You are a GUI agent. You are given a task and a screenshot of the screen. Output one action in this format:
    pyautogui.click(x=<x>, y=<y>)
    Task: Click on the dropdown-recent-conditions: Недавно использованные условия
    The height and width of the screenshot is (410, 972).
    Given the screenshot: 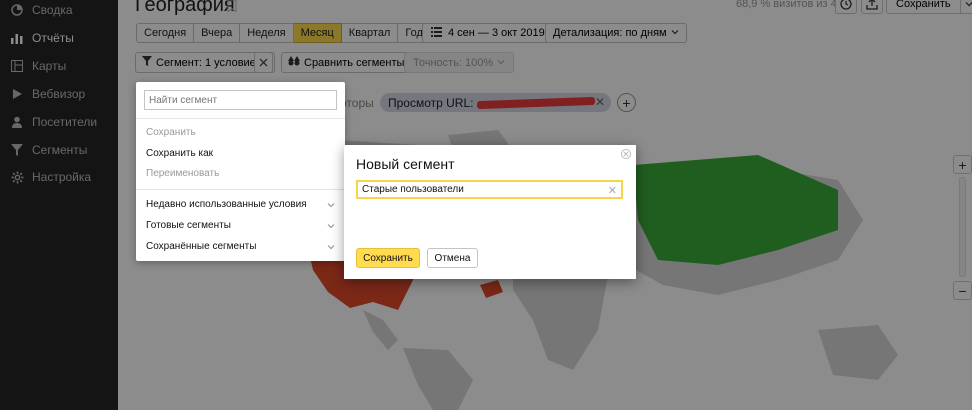 What is the action you would take?
    pyautogui.click(x=226, y=204)
    